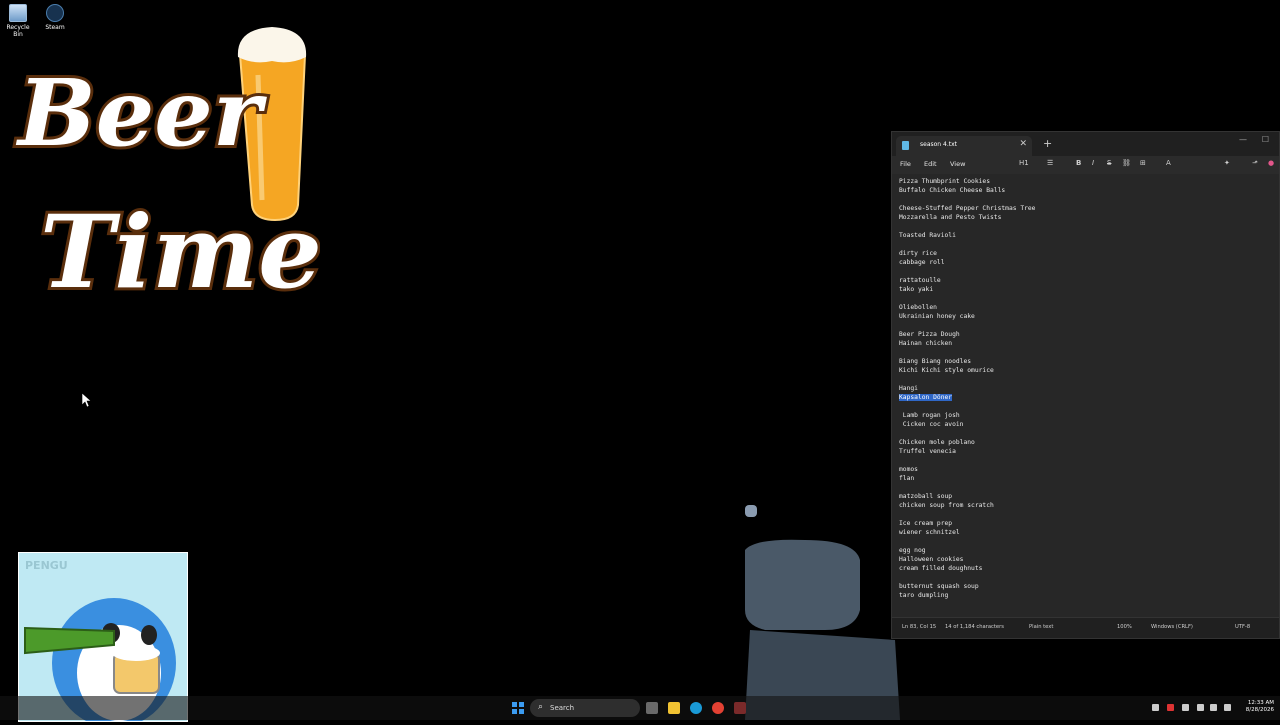  Describe the element at coordinates (908, 469) in the screenshot. I see `editor-line: momos` at that location.